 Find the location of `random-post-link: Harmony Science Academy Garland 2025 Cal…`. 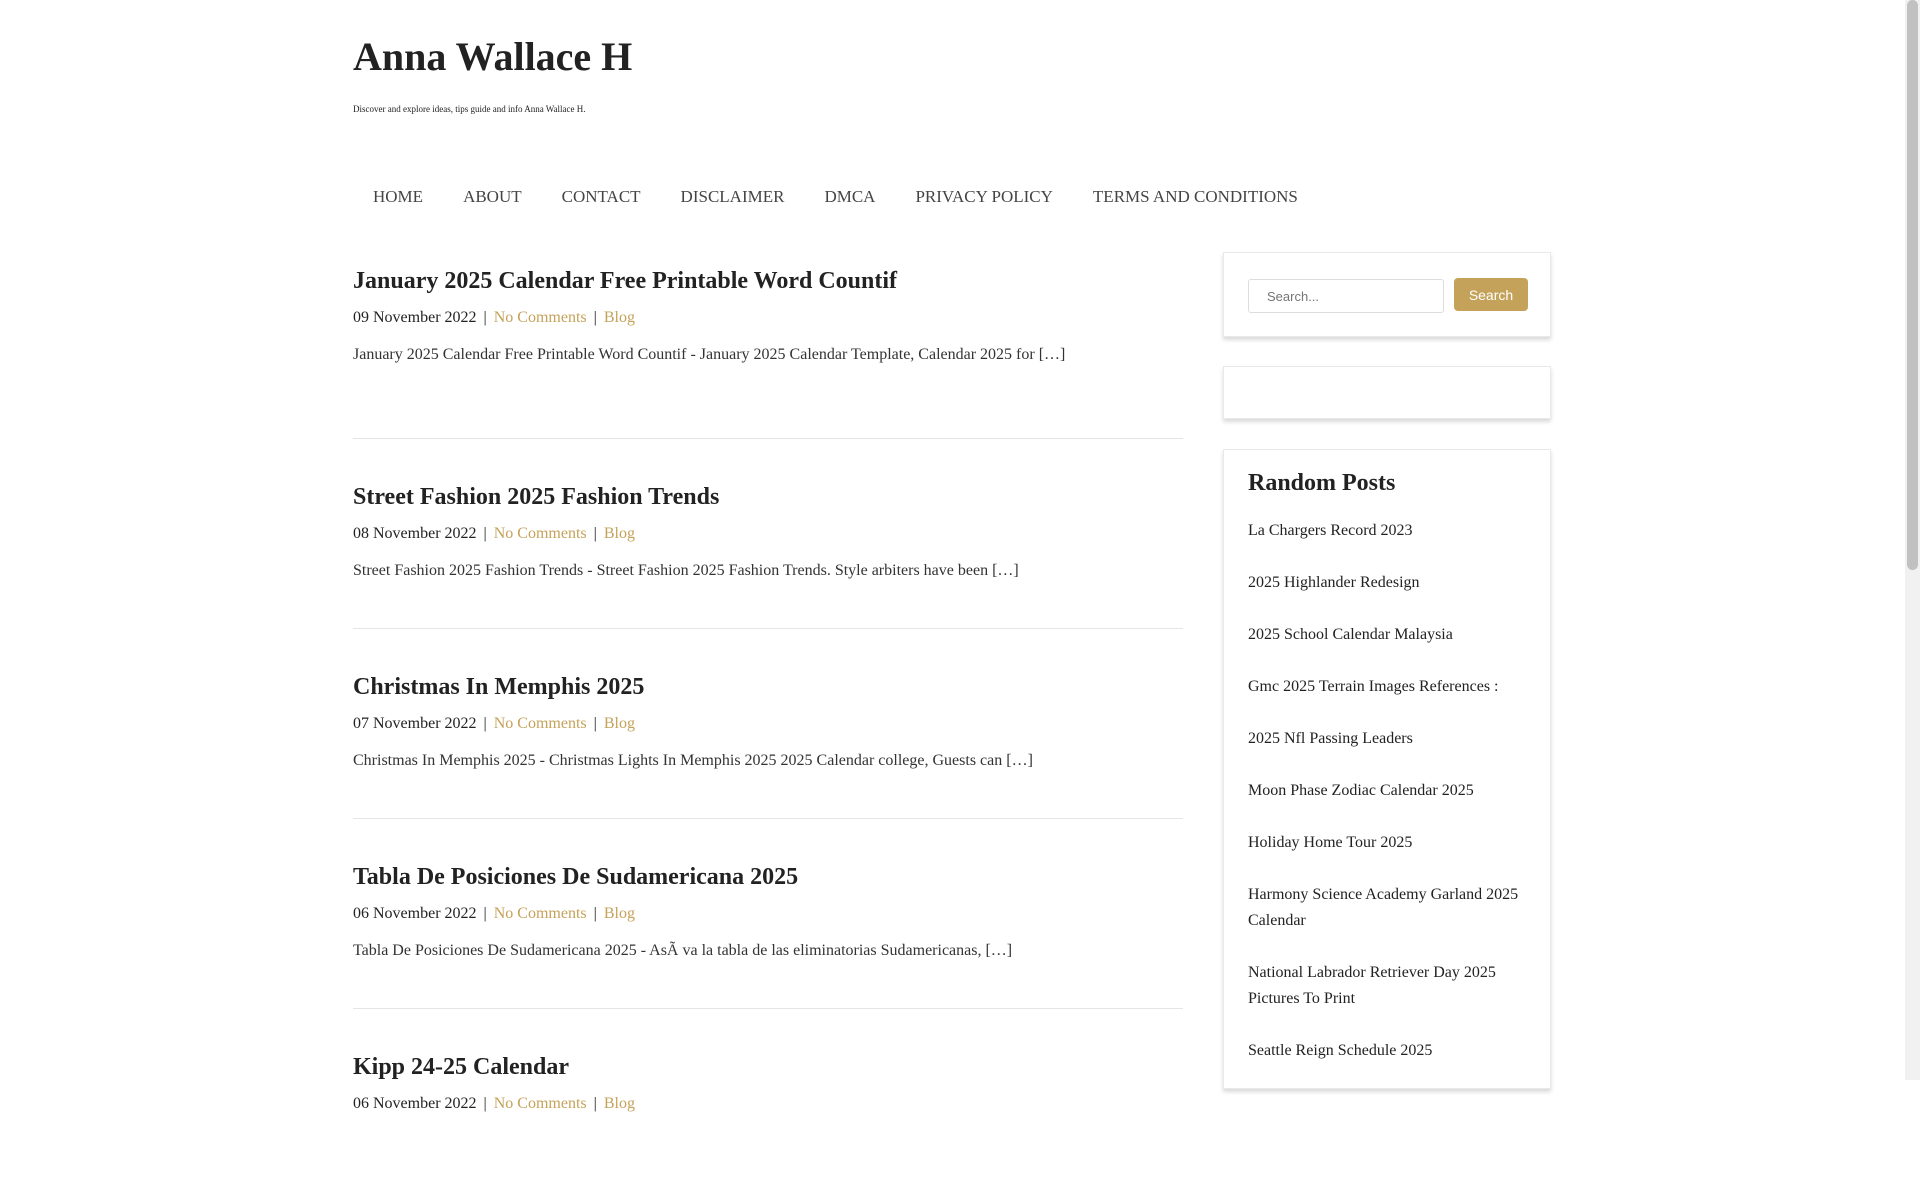

random-post-link: Harmony Science Academy Garland 2025 Cal… is located at coordinates (1387, 908).